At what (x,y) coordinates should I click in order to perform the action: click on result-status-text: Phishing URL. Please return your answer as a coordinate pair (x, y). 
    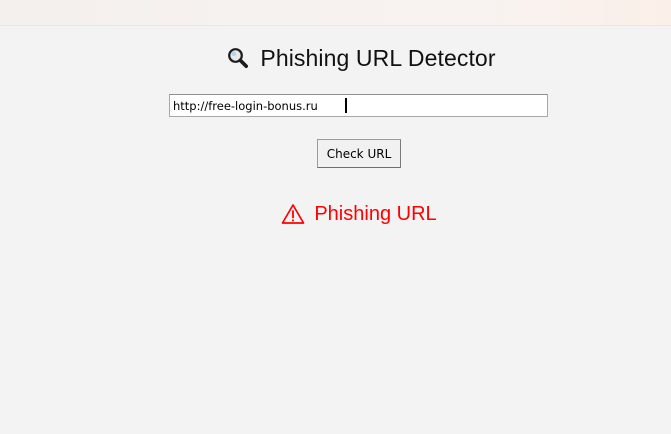
    Looking at the image, I should click on (375, 213).